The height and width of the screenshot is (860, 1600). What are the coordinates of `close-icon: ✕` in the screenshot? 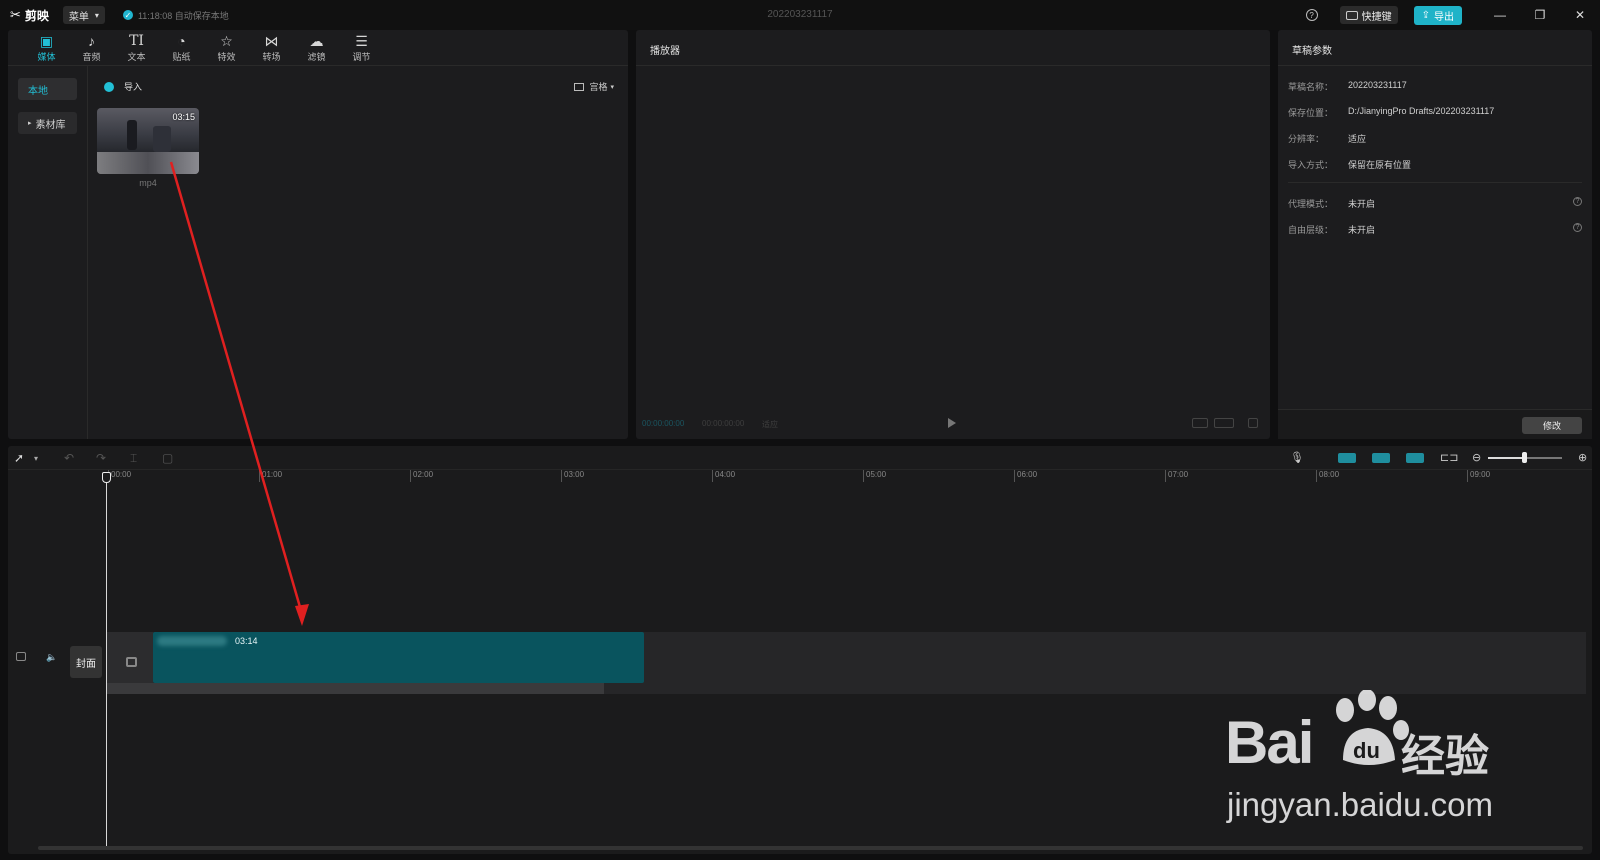 It's located at (1580, 15).